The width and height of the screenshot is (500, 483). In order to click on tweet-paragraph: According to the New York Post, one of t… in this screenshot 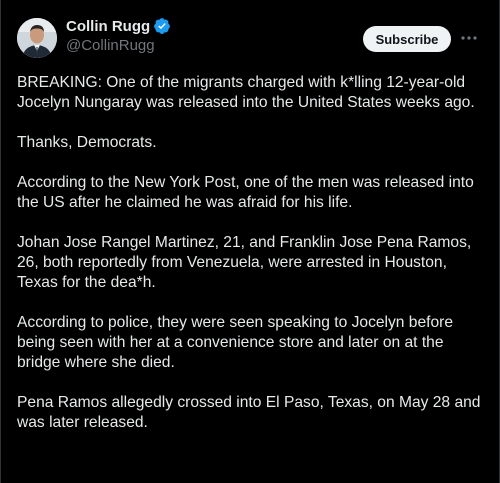, I will do `click(245, 192)`.